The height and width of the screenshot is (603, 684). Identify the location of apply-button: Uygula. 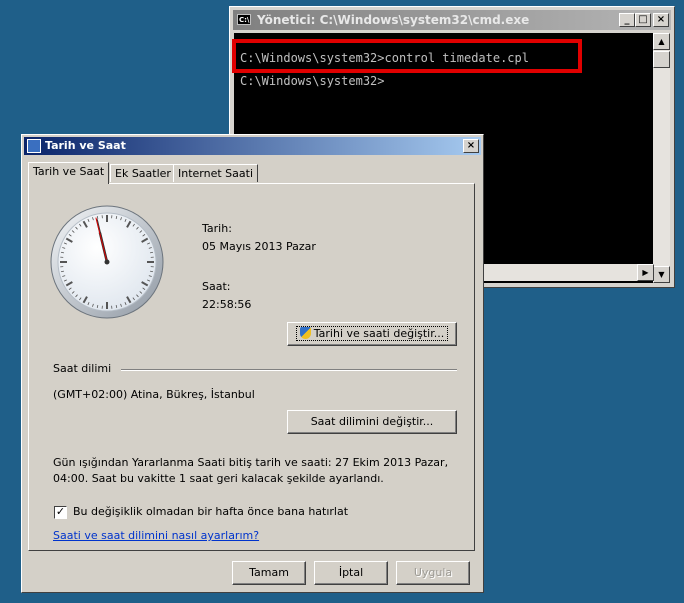
(433, 573).